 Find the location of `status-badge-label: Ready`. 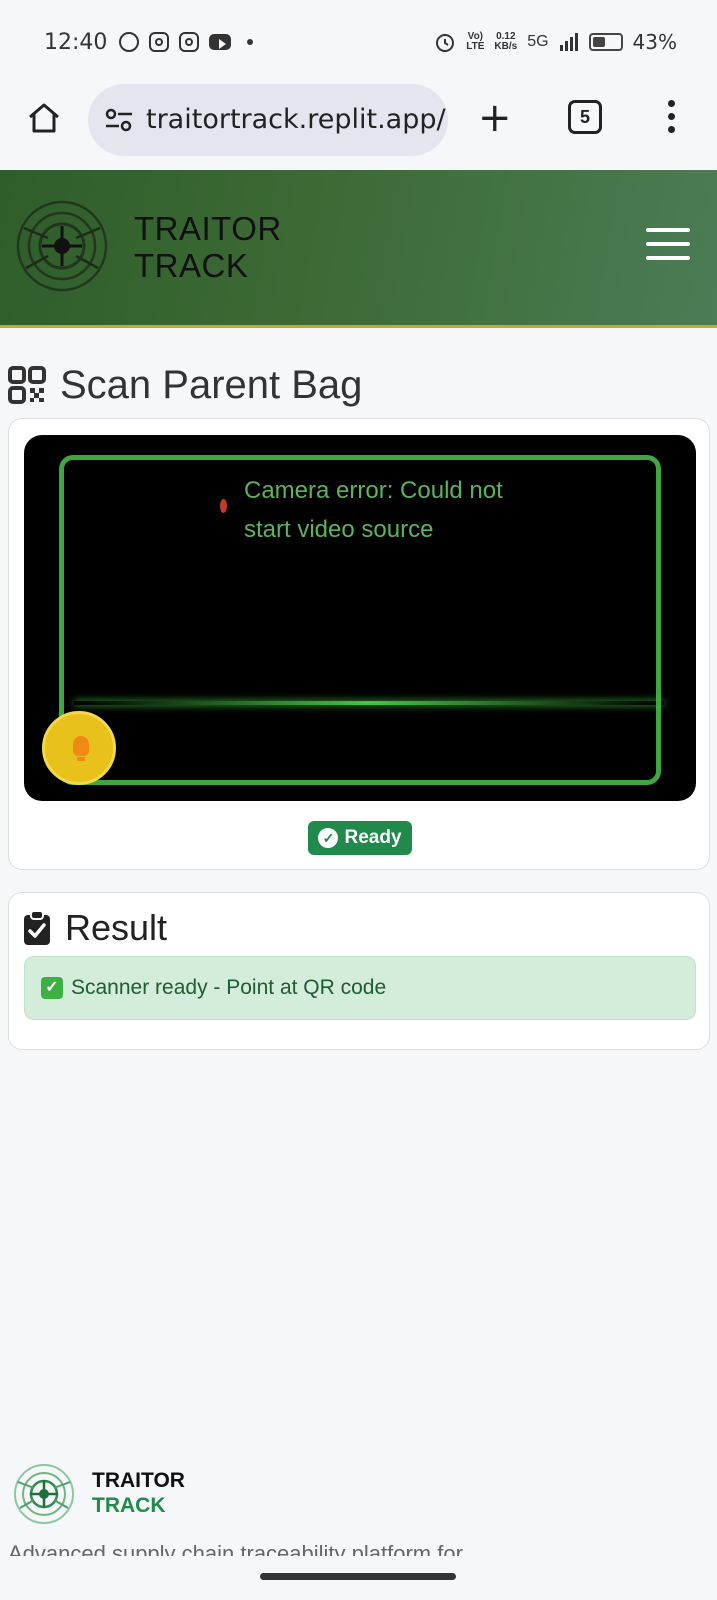

status-badge-label: Ready is located at coordinates (373, 837).